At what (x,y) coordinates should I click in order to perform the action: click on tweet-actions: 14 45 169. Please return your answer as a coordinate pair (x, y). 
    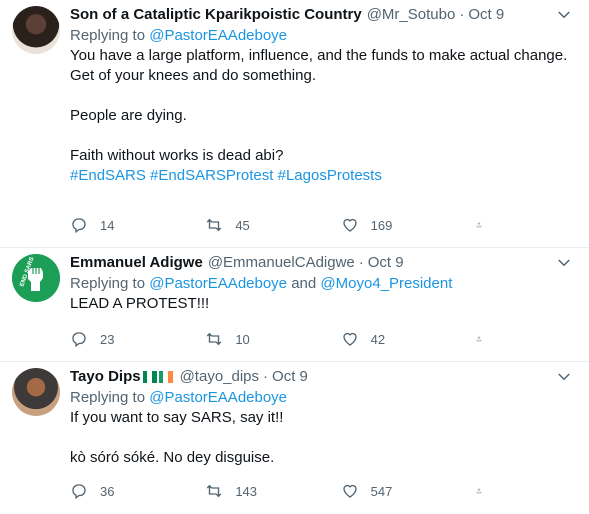
    Looking at the image, I should click on (282, 225).